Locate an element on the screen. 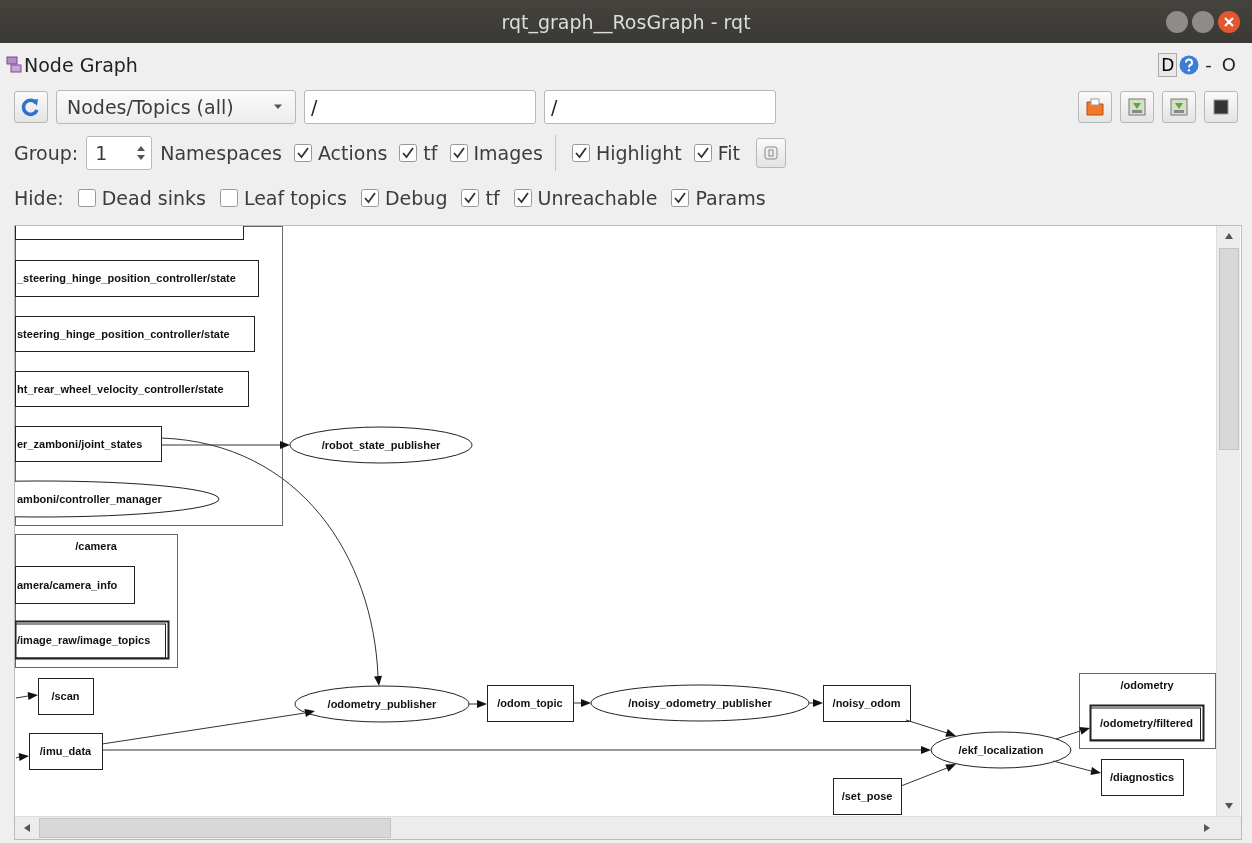  topic-node: /imu_data is located at coordinates (66, 751).